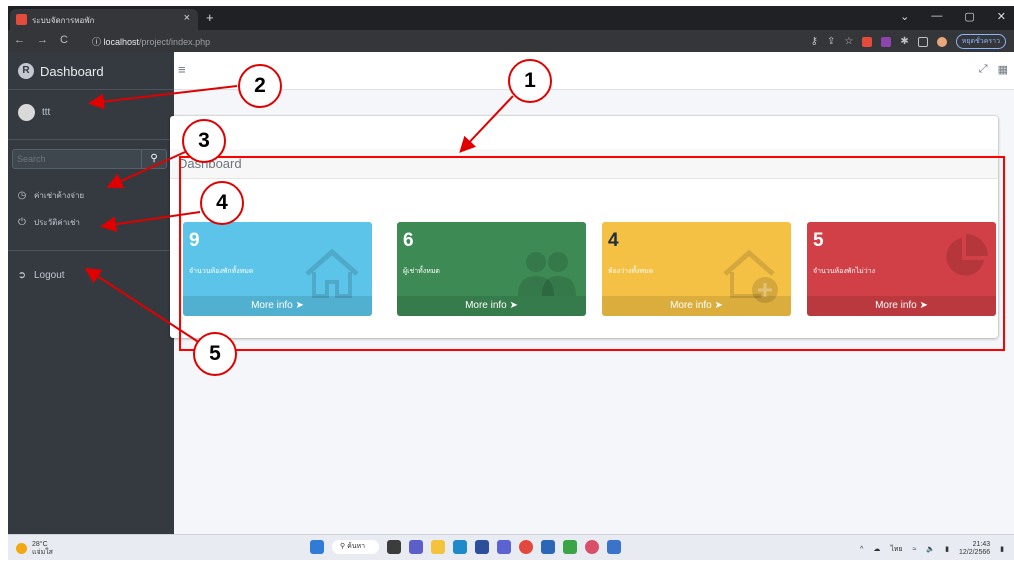 The height and width of the screenshot is (564, 1014). What do you see at coordinates (21, 19) in the screenshot?
I see `favicon-icon` at bounding box center [21, 19].